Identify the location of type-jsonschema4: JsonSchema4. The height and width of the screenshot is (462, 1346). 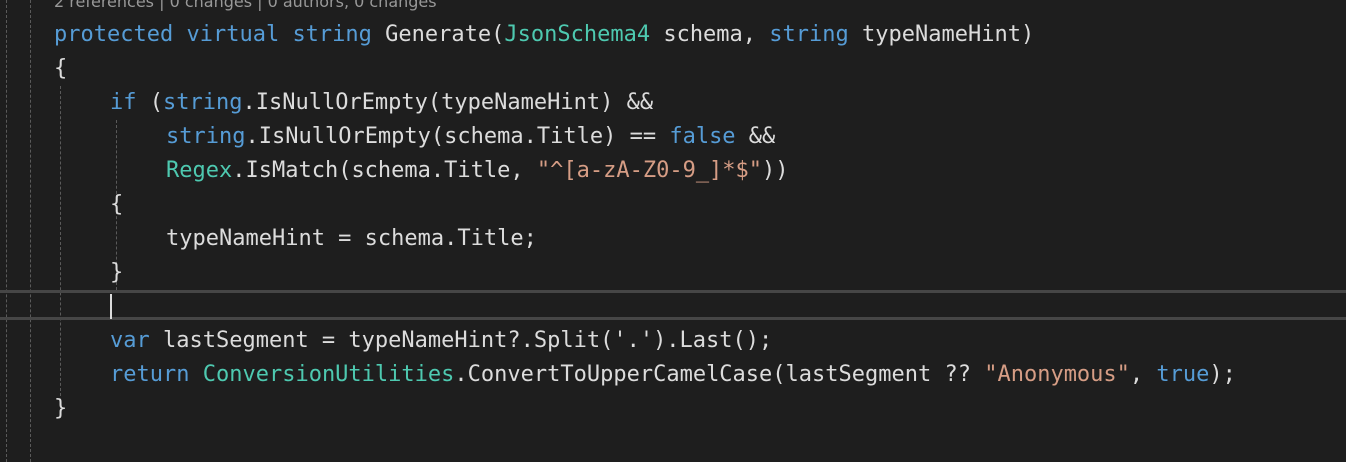
(577, 34).